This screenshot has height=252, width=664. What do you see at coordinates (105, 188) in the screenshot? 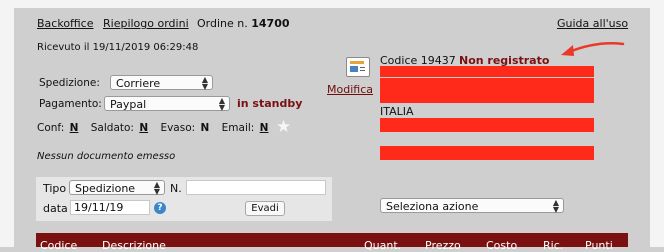
I see `document-type-value: Spedizione` at bounding box center [105, 188].